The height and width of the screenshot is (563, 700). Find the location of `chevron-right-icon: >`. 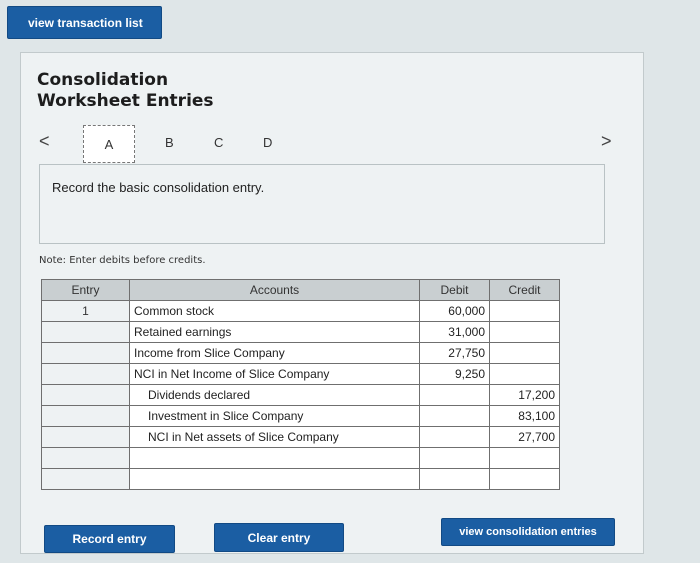

chevron-right-icon: > is located at coordinates (606, 141).